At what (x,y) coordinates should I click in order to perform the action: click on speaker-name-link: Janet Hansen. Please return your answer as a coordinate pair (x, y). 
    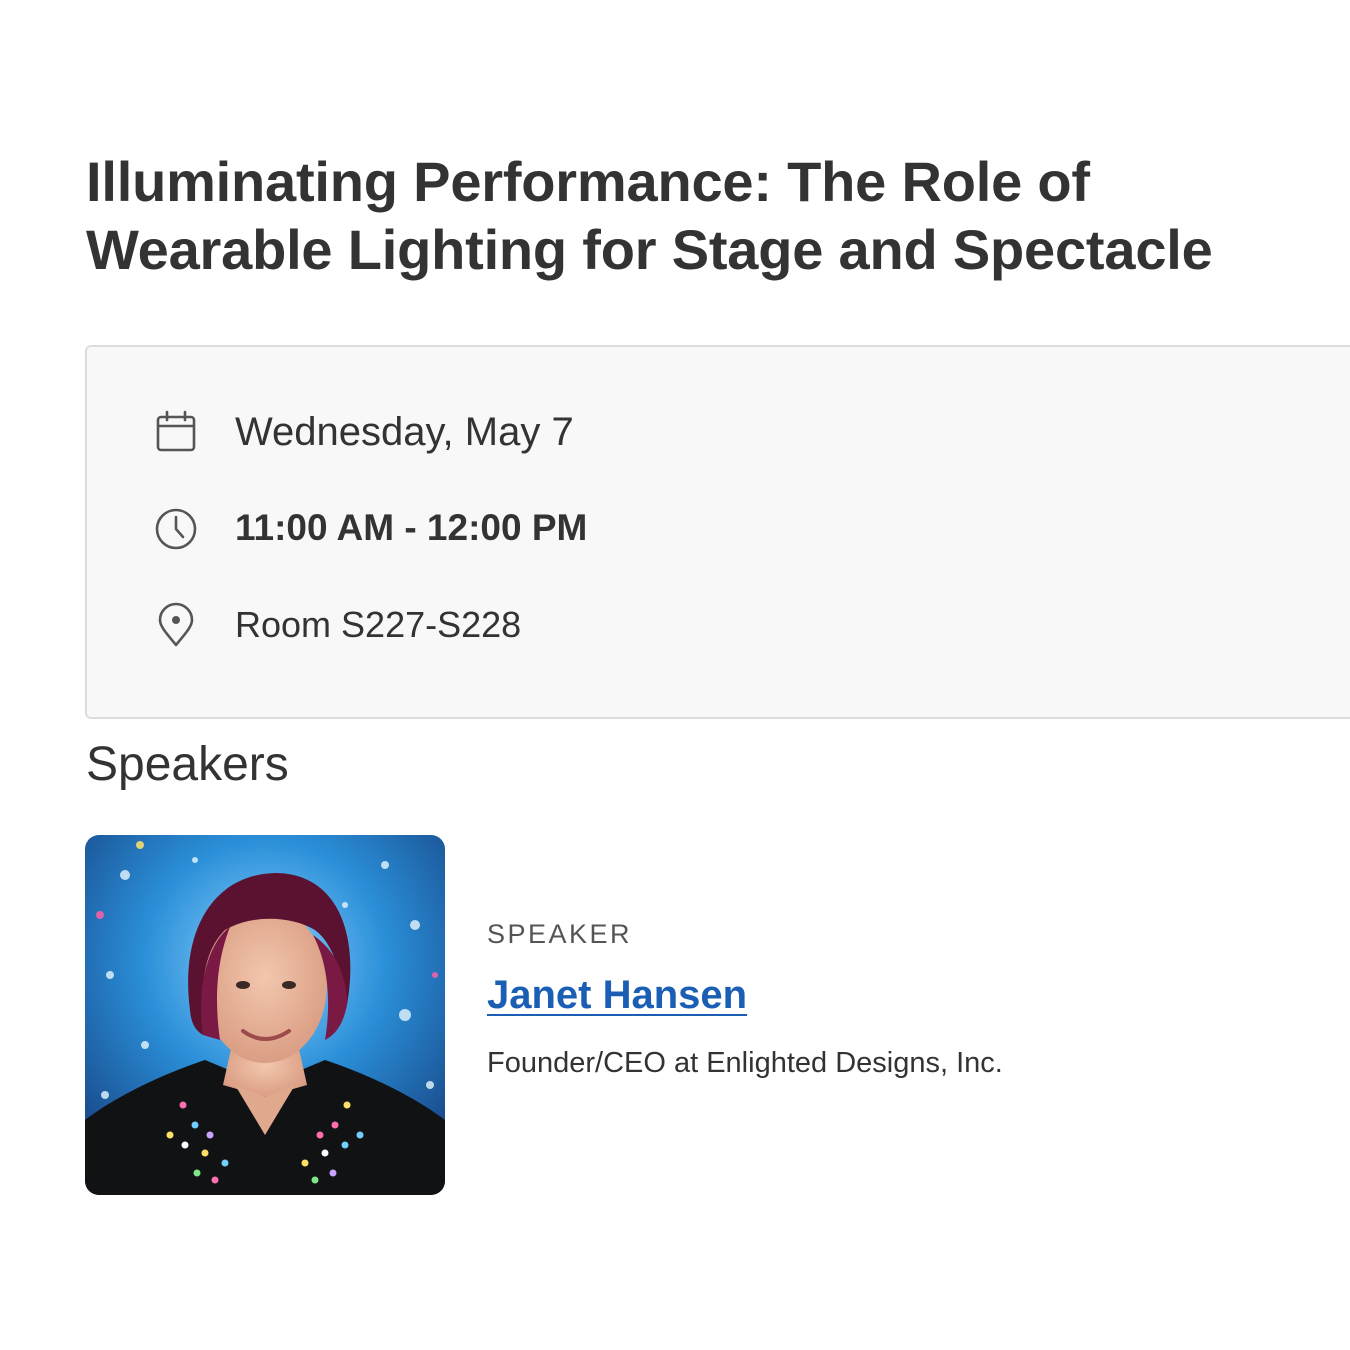
    Looking at the image, I should click on (617, 995).